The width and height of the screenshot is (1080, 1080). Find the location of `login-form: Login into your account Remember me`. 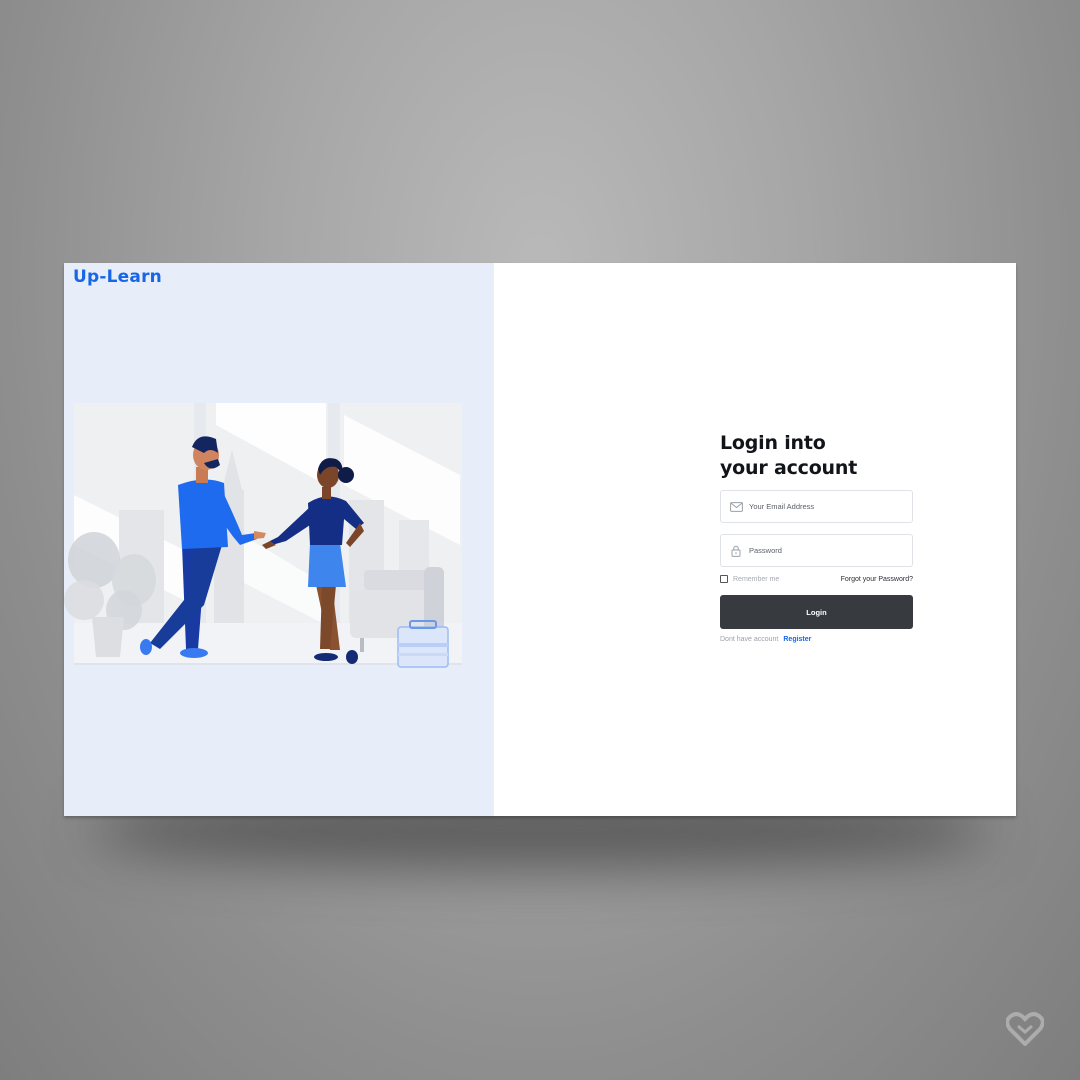

login-form: Login into your account Remember me is located at coordinates (816, 537).